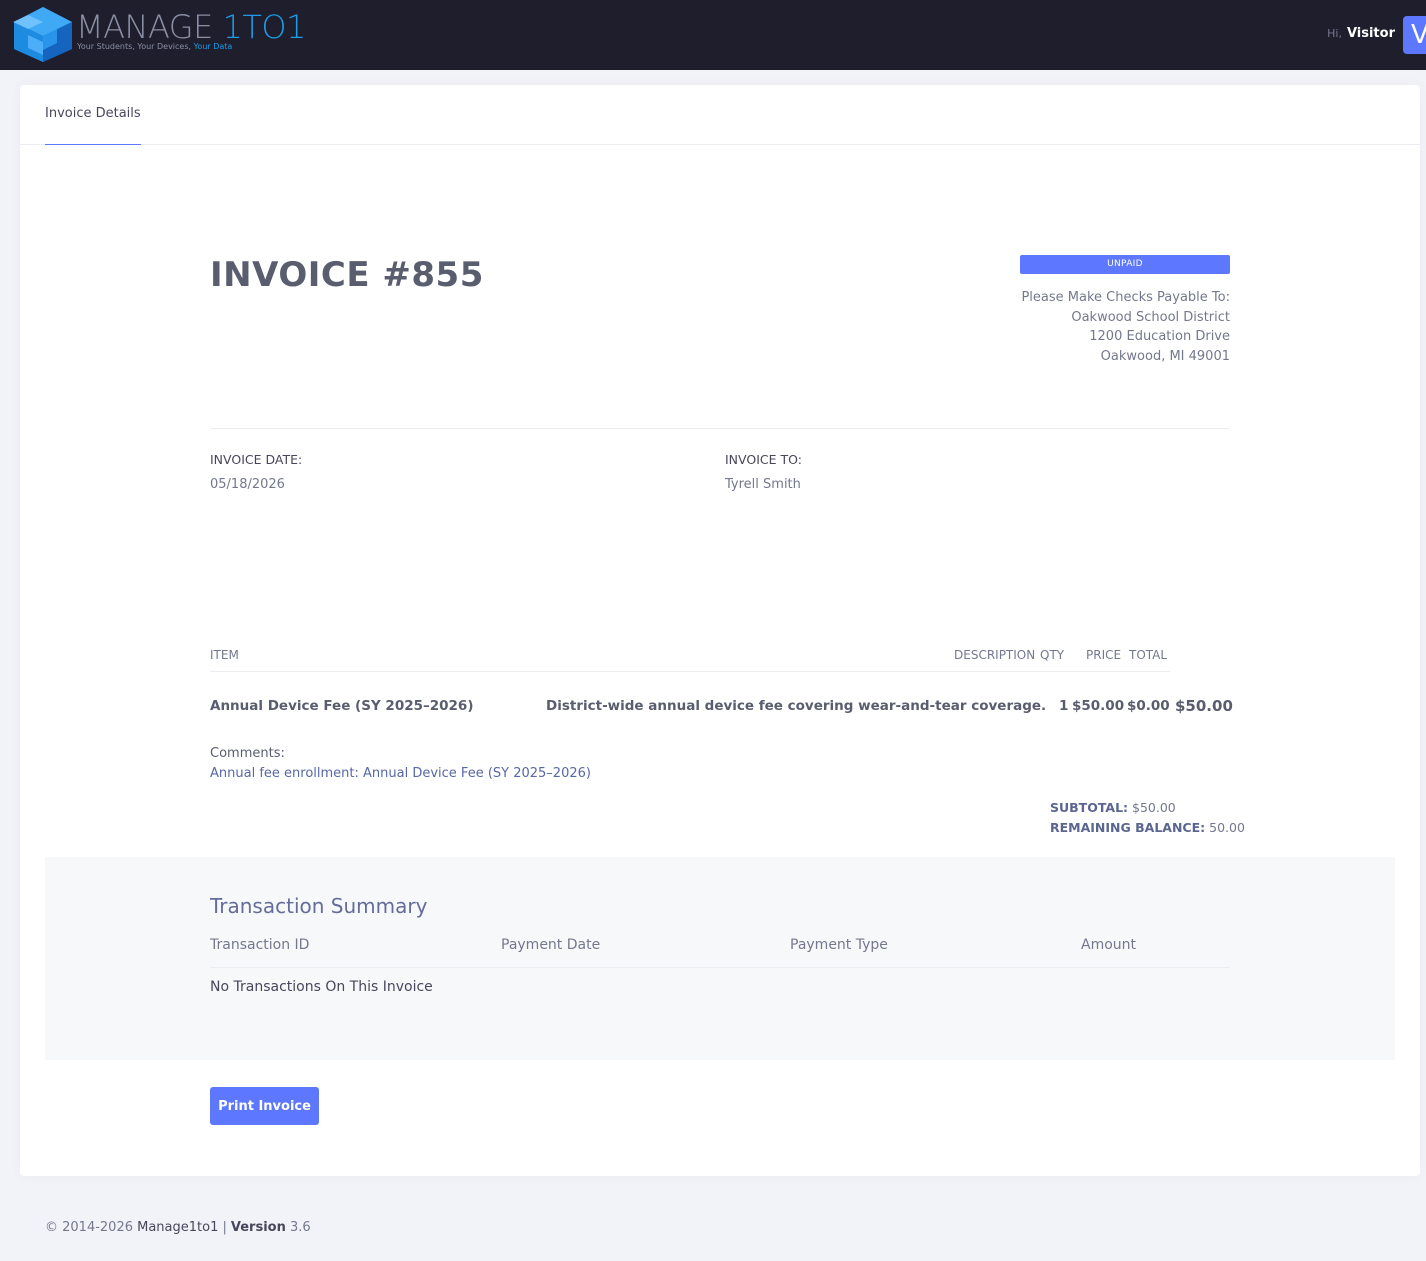 This screenshot has height=1261, width=1426. I want to click on greeting-text: Hi,, so click(1334, 33).